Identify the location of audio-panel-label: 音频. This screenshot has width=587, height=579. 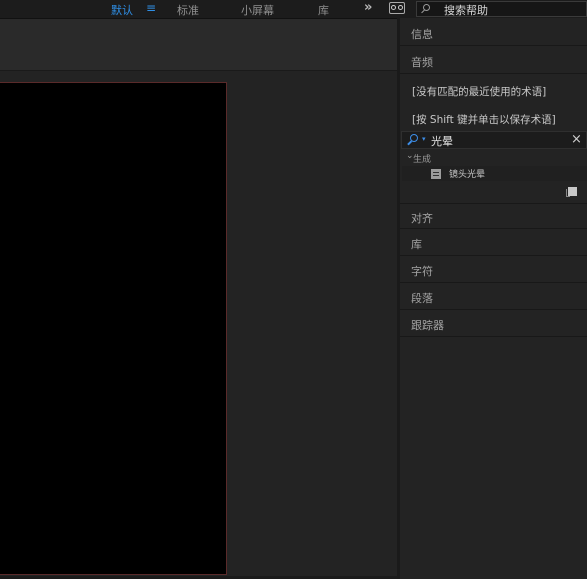
(422, 62).